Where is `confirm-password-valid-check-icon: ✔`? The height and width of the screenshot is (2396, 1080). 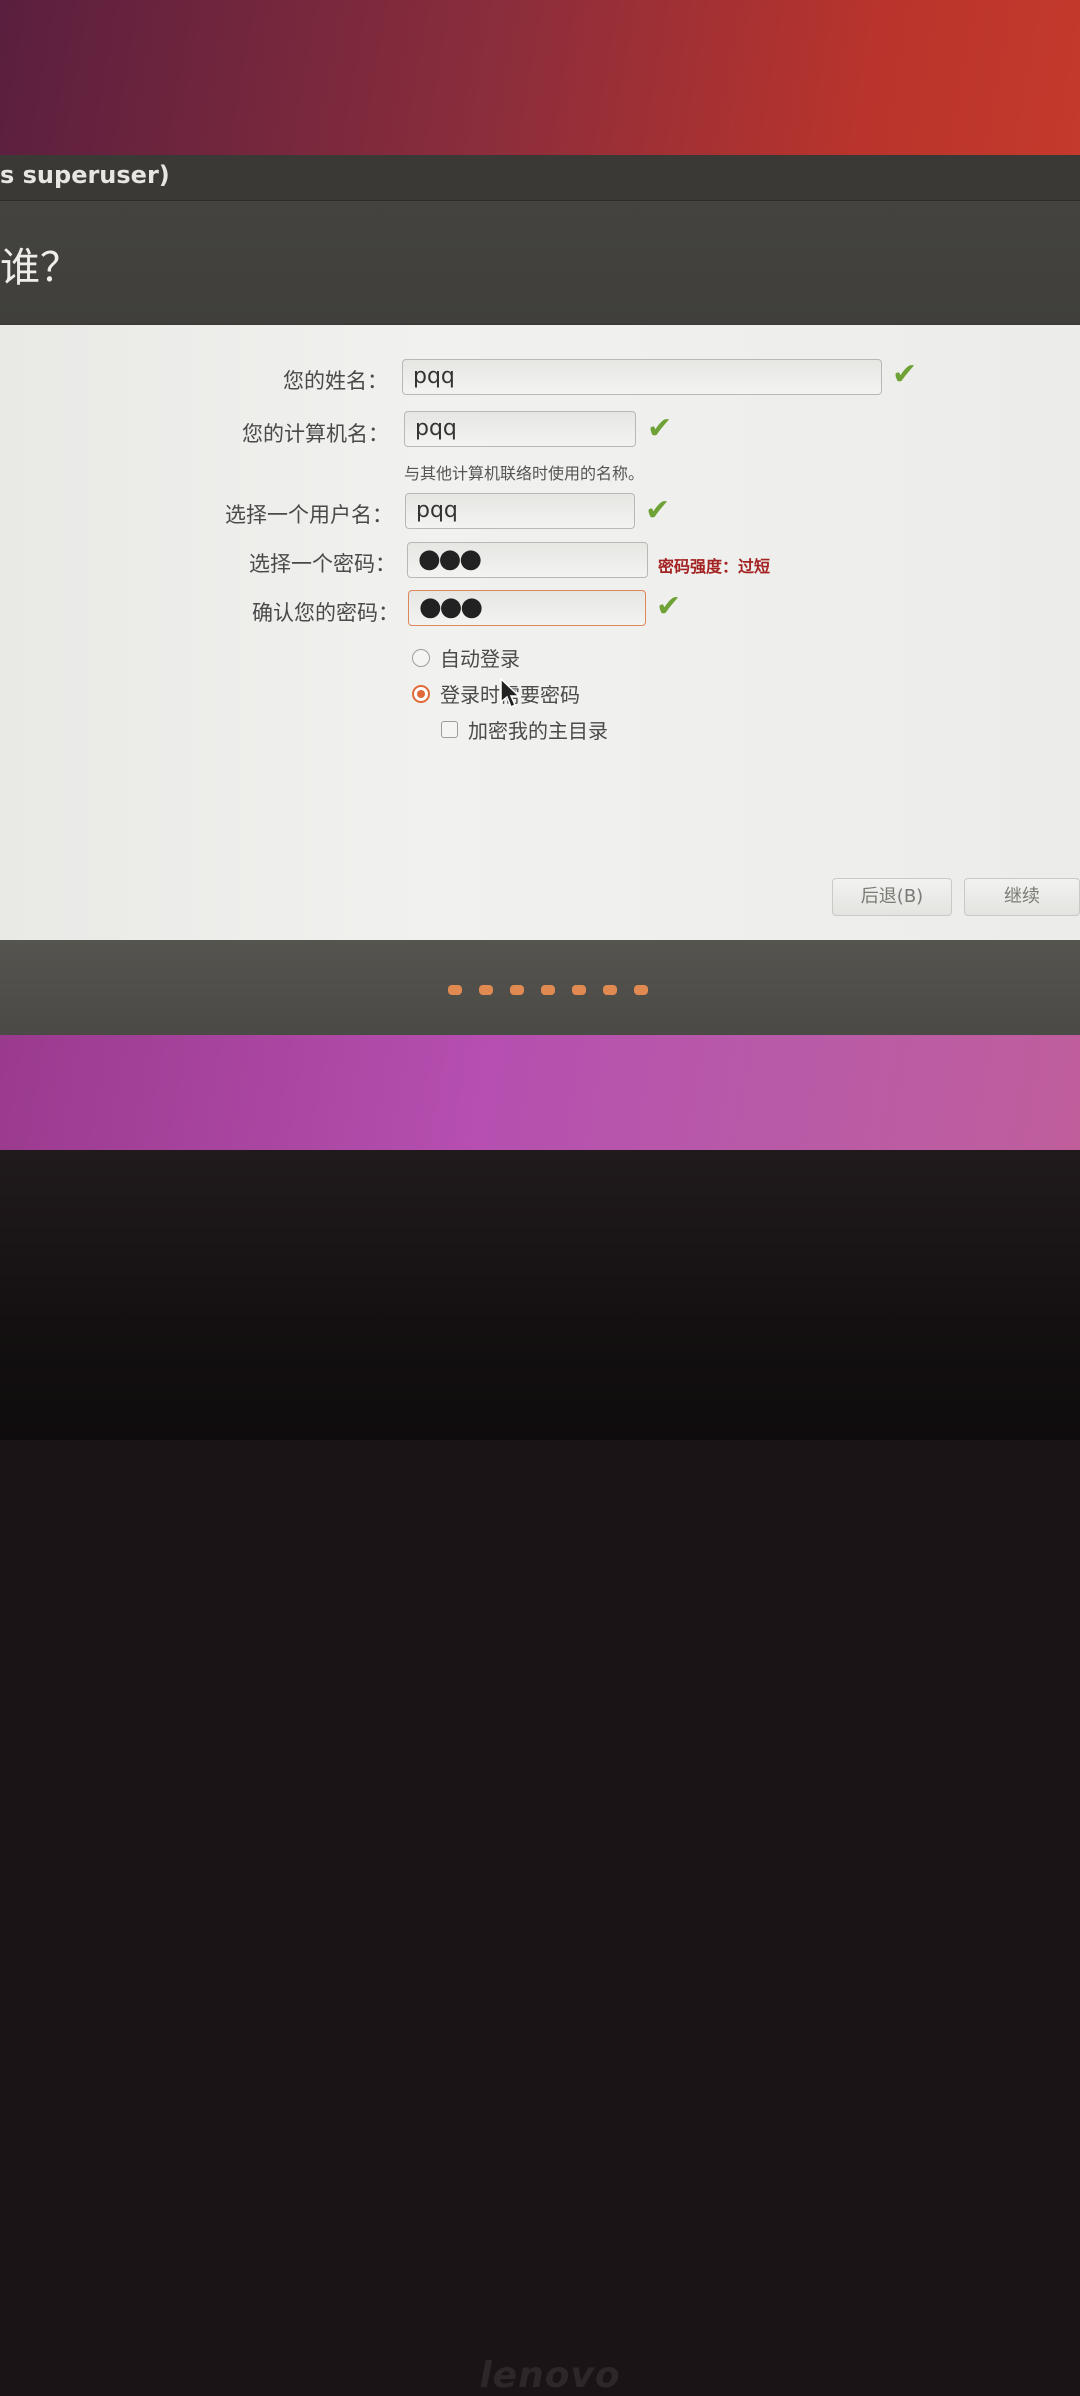
confirm-password-valid-check-icon: ✔ is located at coordinates (669, 606).